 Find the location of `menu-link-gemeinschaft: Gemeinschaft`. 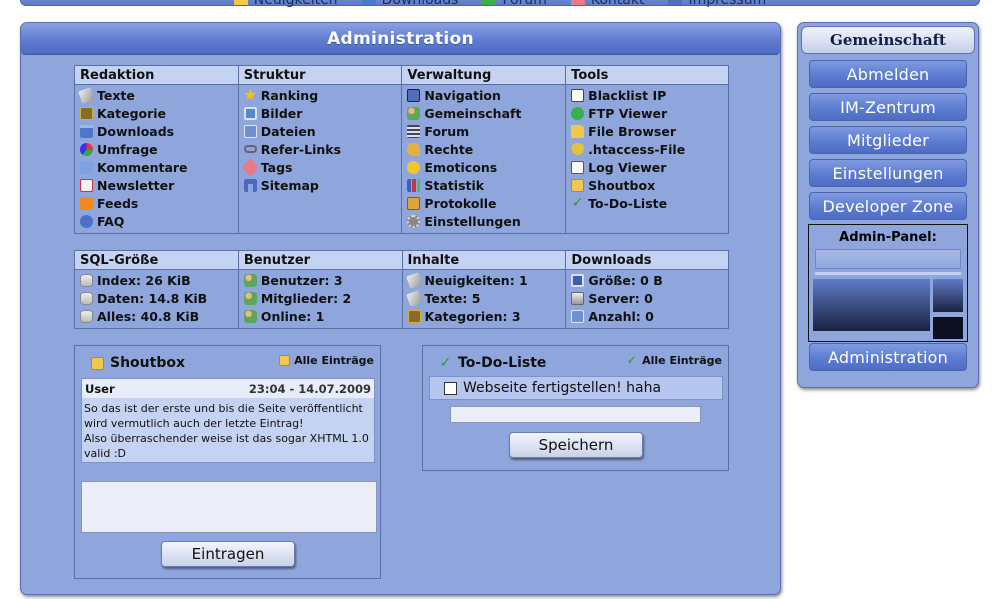

menu-link-gemeinschaft: Gemeinschaft is located at coordinates (483, 113).